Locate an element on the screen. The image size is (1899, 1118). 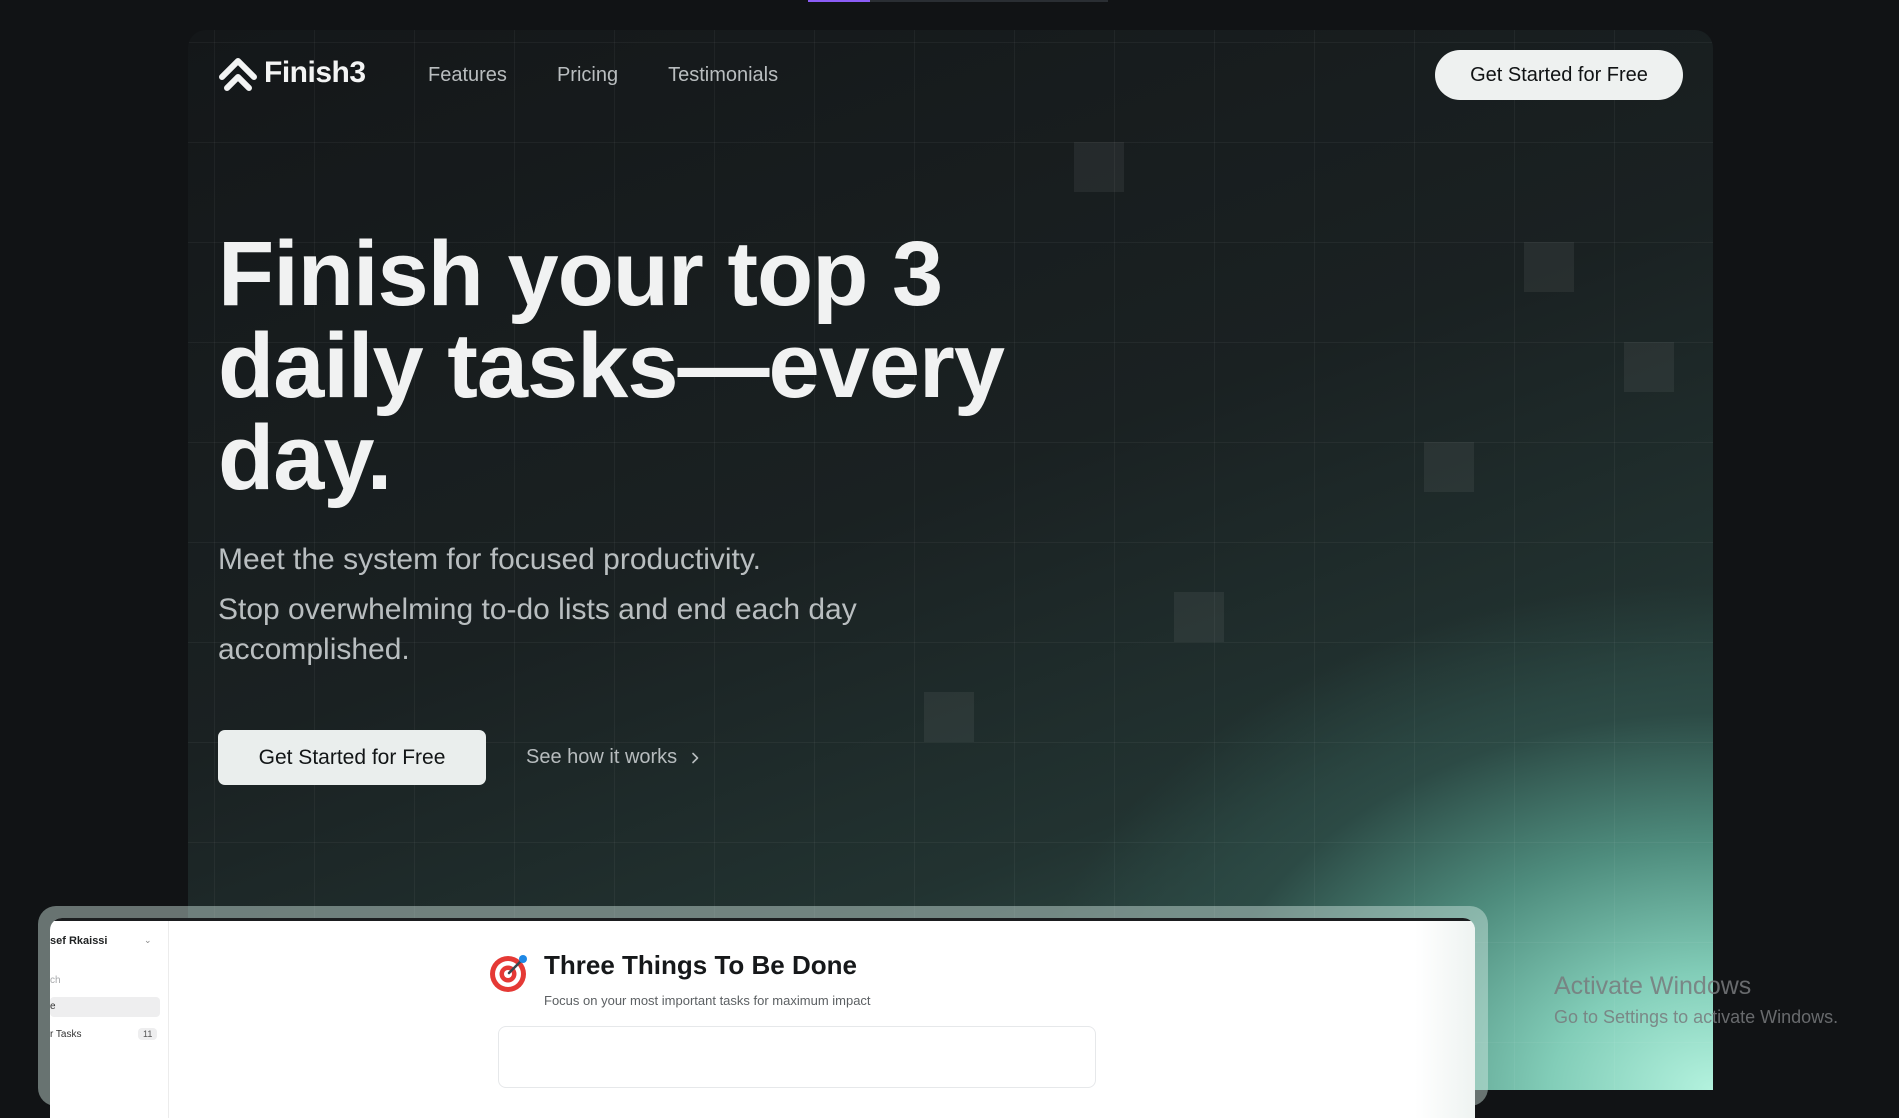
chevron-down-icon: ⌄ is located at coordinates (148, 940).